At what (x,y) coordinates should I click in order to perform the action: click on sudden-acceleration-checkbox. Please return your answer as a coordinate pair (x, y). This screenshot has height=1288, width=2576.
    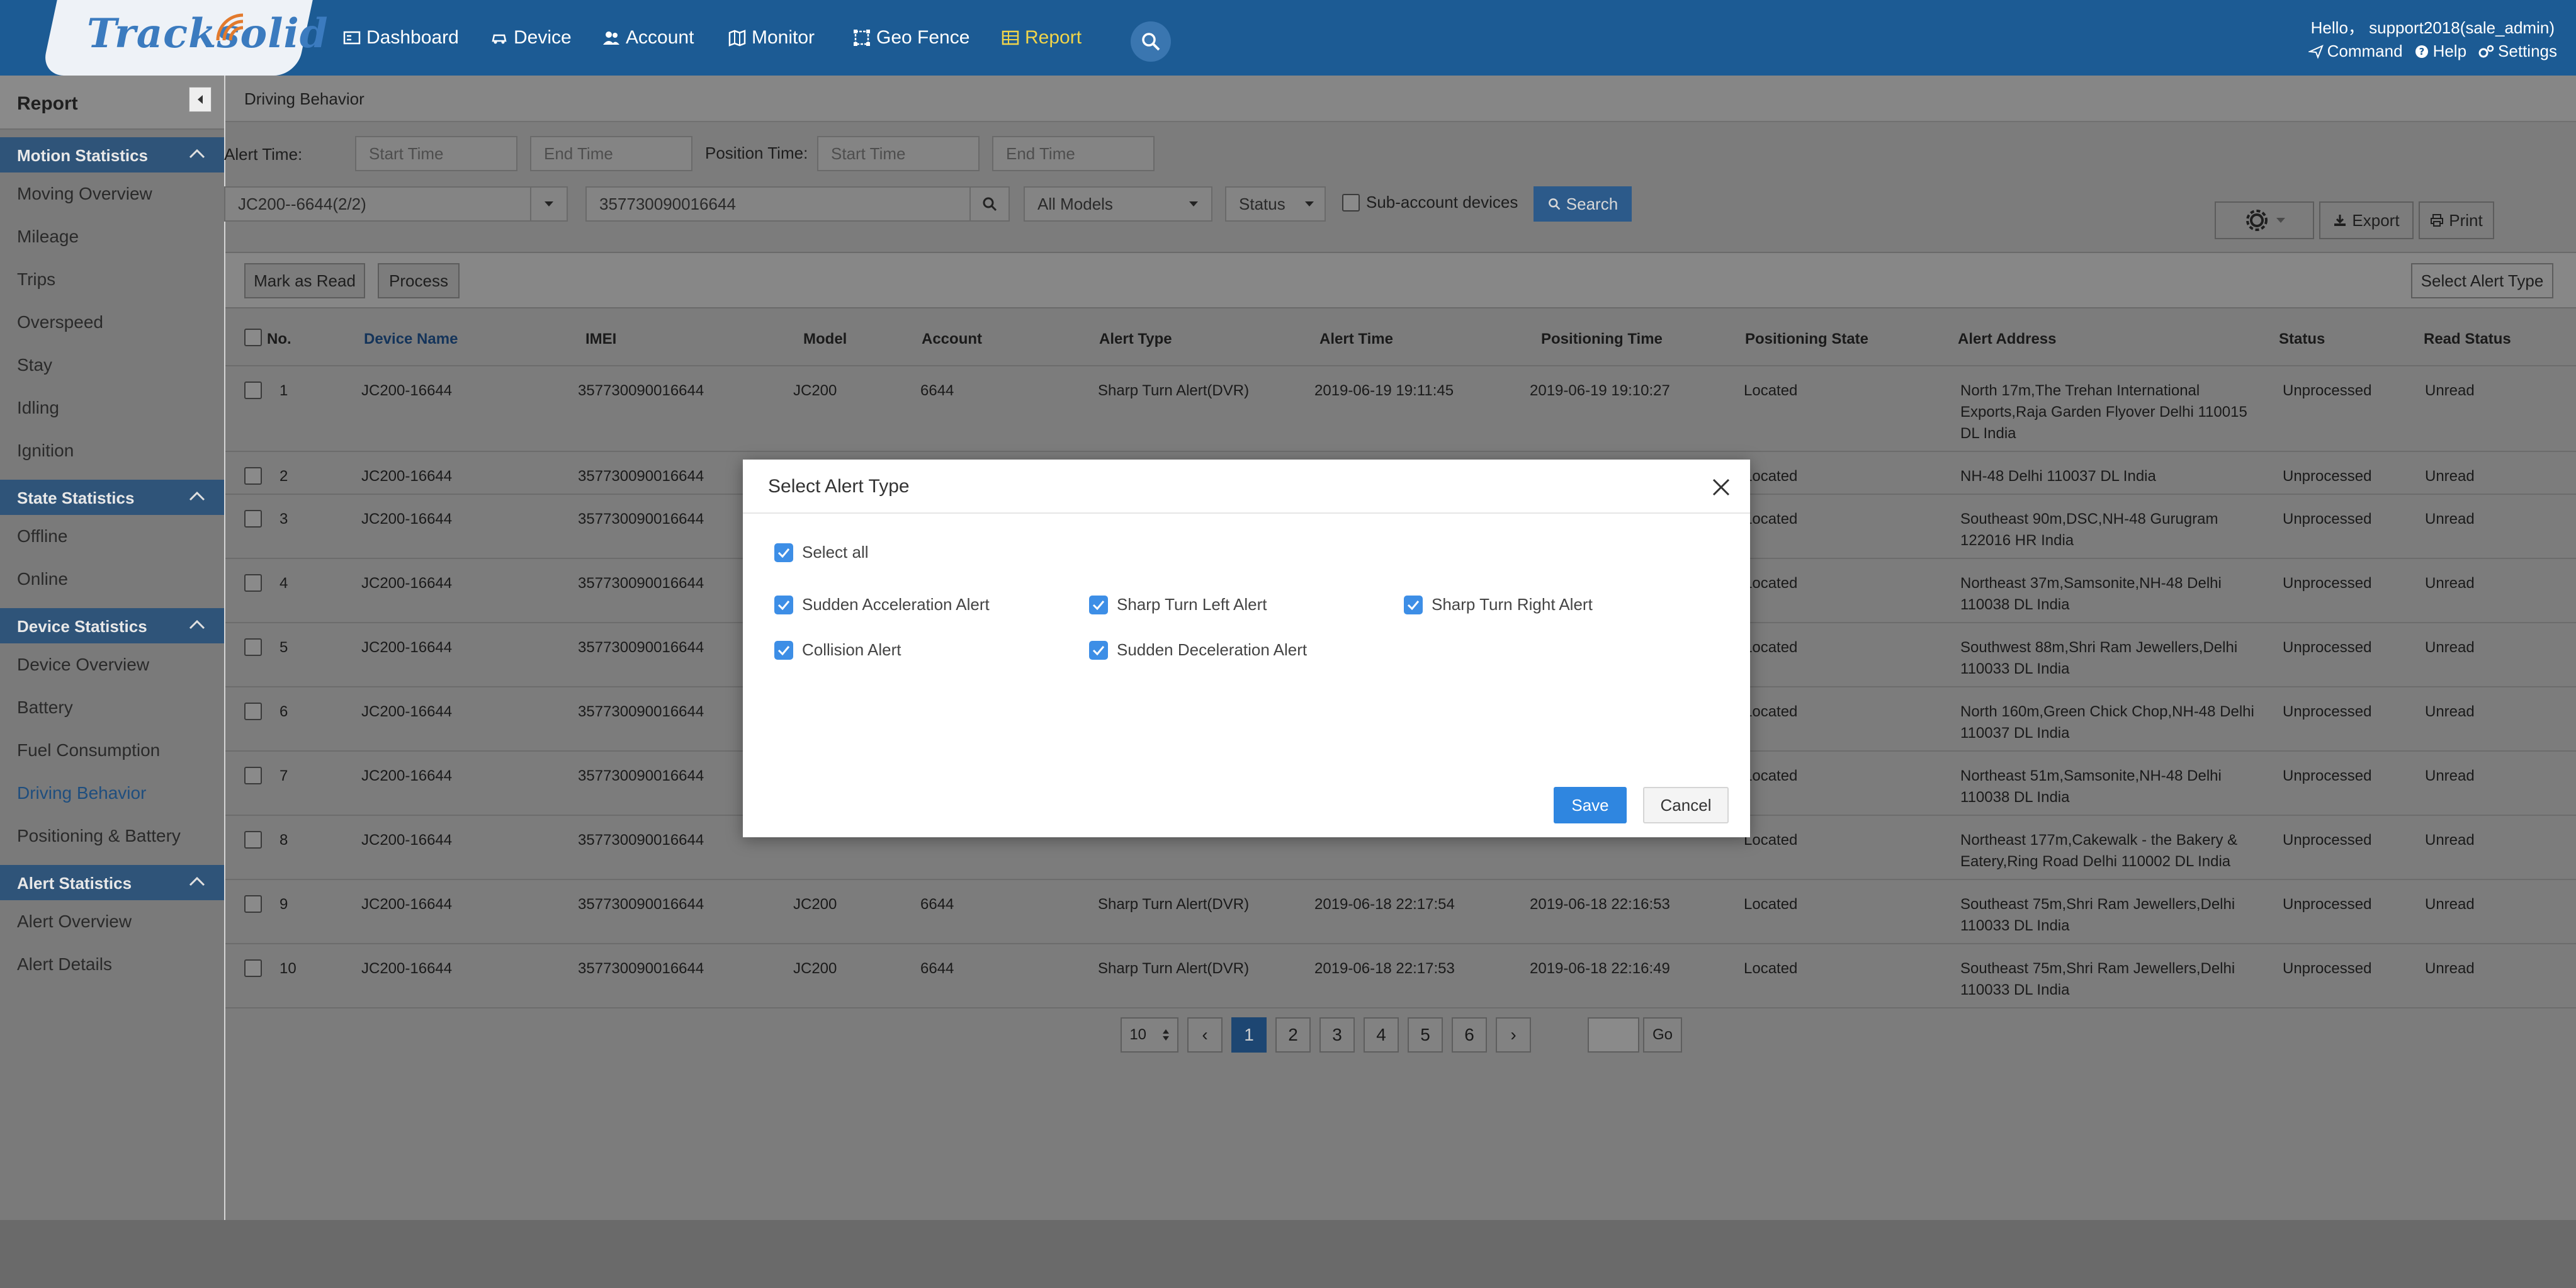
    Looking at the image, I should click on (783, 604).